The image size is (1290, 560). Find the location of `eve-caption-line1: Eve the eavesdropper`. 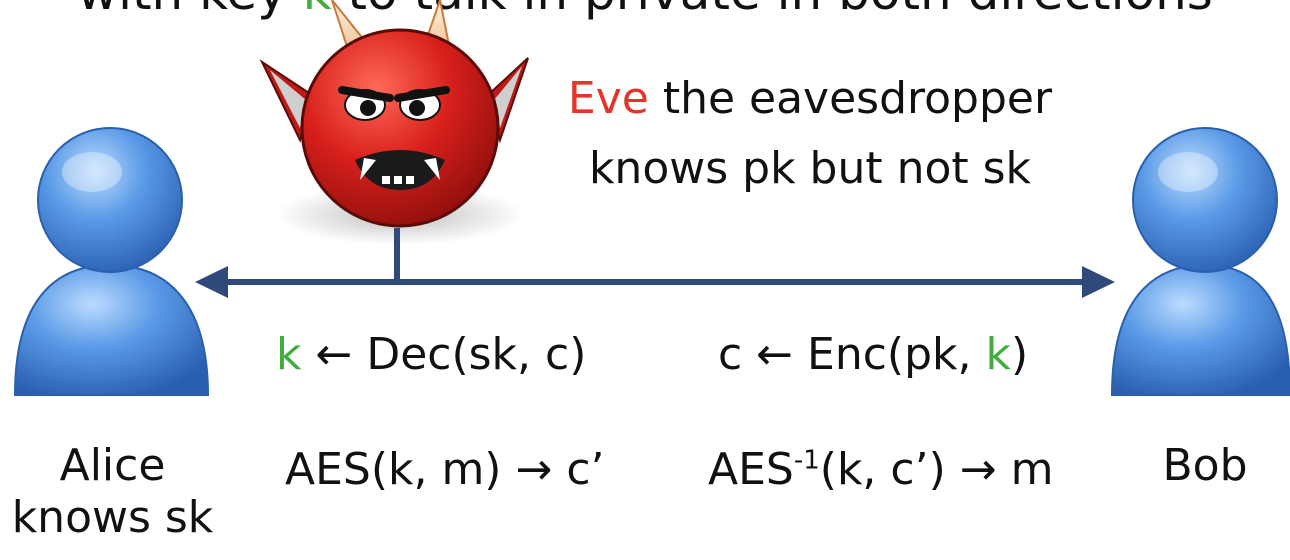

eve-caption-line1: Eve the eavesdropper is located at coordinates (810, 98).